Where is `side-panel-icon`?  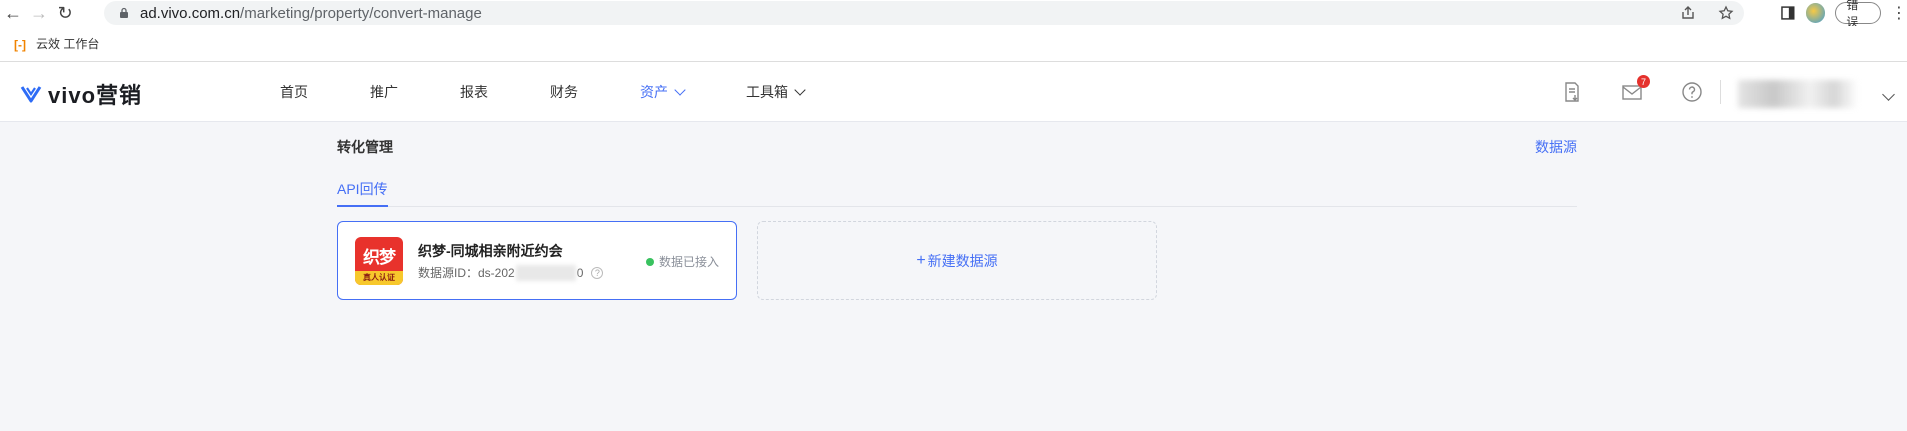
side-panel-icon is located at coordinates (1788, 13).